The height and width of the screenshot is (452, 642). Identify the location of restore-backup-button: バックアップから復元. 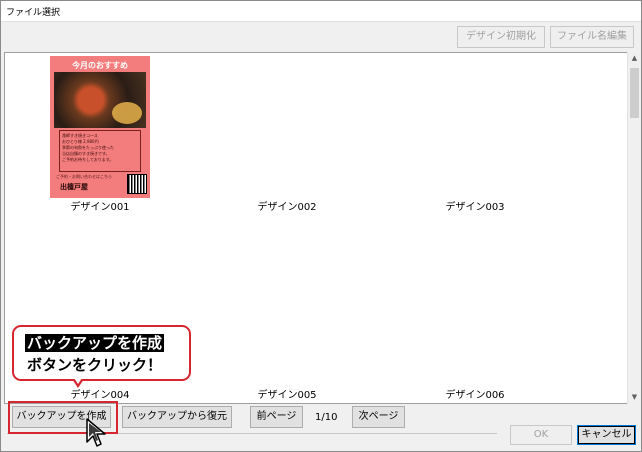
(177, 417).